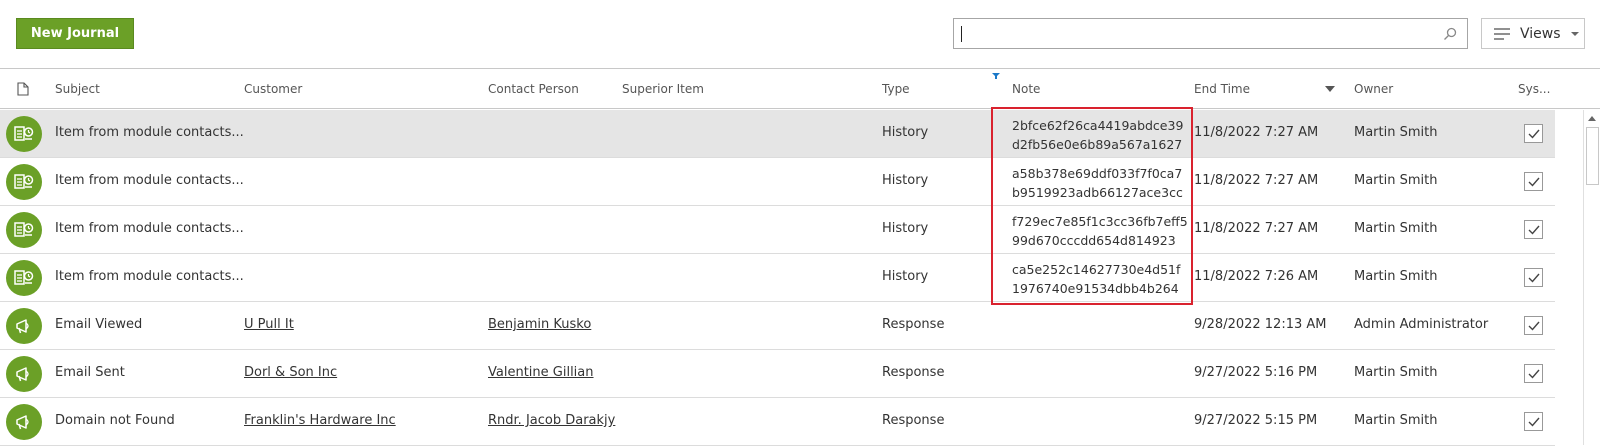  What do you see at coordinates (1256, 372) in the screenshot?
I see `end-time-cell: 9/27/2022 5:16 PM` at bounding box center [1256, 372].